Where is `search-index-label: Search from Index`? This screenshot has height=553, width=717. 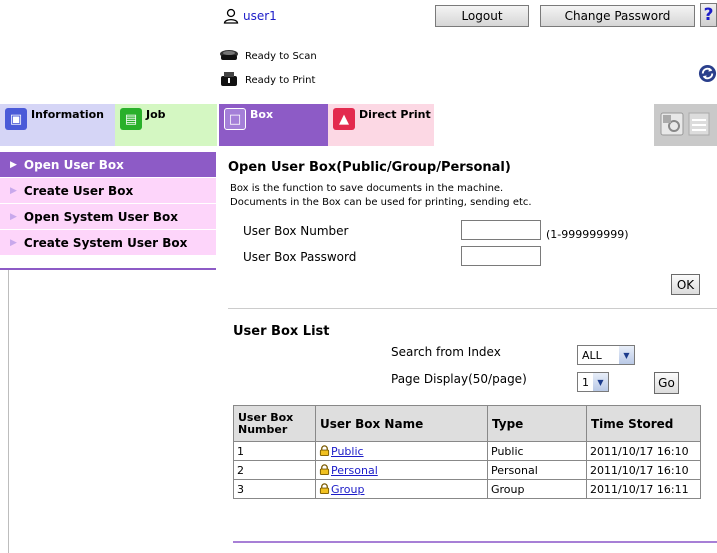 search-index-label: Search from Index is located at coordinates (446, 352).